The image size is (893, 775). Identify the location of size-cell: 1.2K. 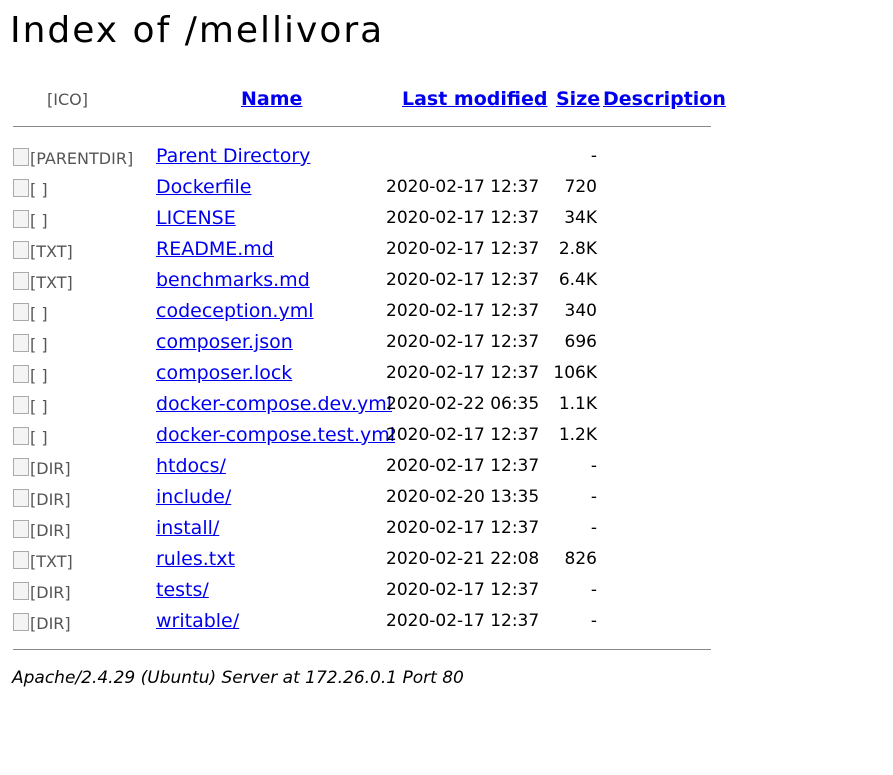
(577, 435).